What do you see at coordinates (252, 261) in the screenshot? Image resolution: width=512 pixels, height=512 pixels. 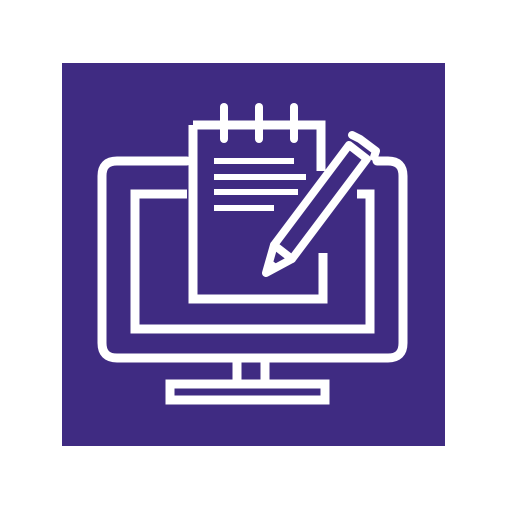 I see `monitor-screen-icon` at bounding box center [252, 261].